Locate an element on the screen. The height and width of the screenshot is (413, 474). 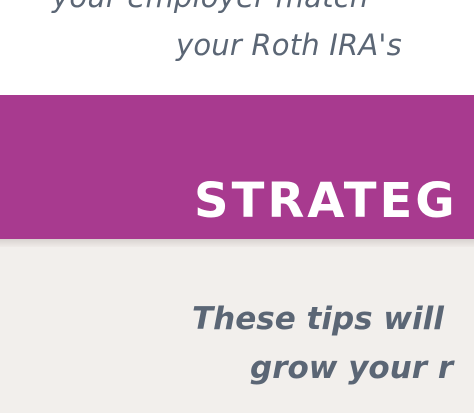
tips-line-2: grow your r is located at coordinates (352, 368).